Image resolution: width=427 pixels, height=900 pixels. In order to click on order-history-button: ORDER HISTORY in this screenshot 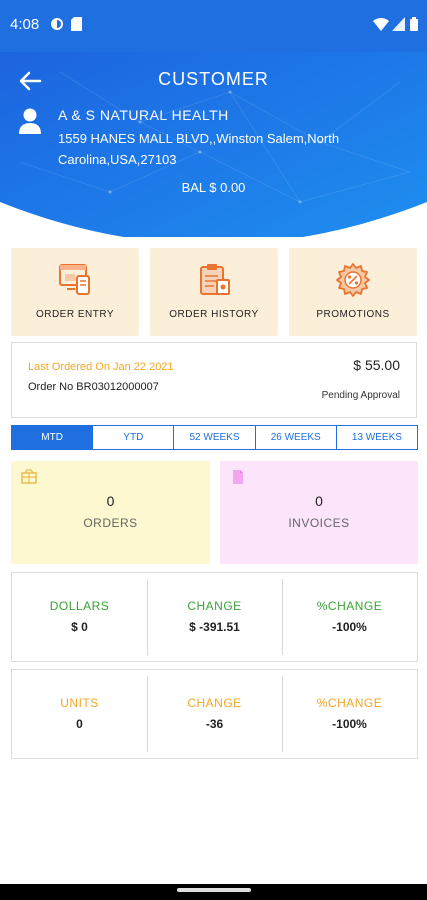, I will do `click(214, 292)`.